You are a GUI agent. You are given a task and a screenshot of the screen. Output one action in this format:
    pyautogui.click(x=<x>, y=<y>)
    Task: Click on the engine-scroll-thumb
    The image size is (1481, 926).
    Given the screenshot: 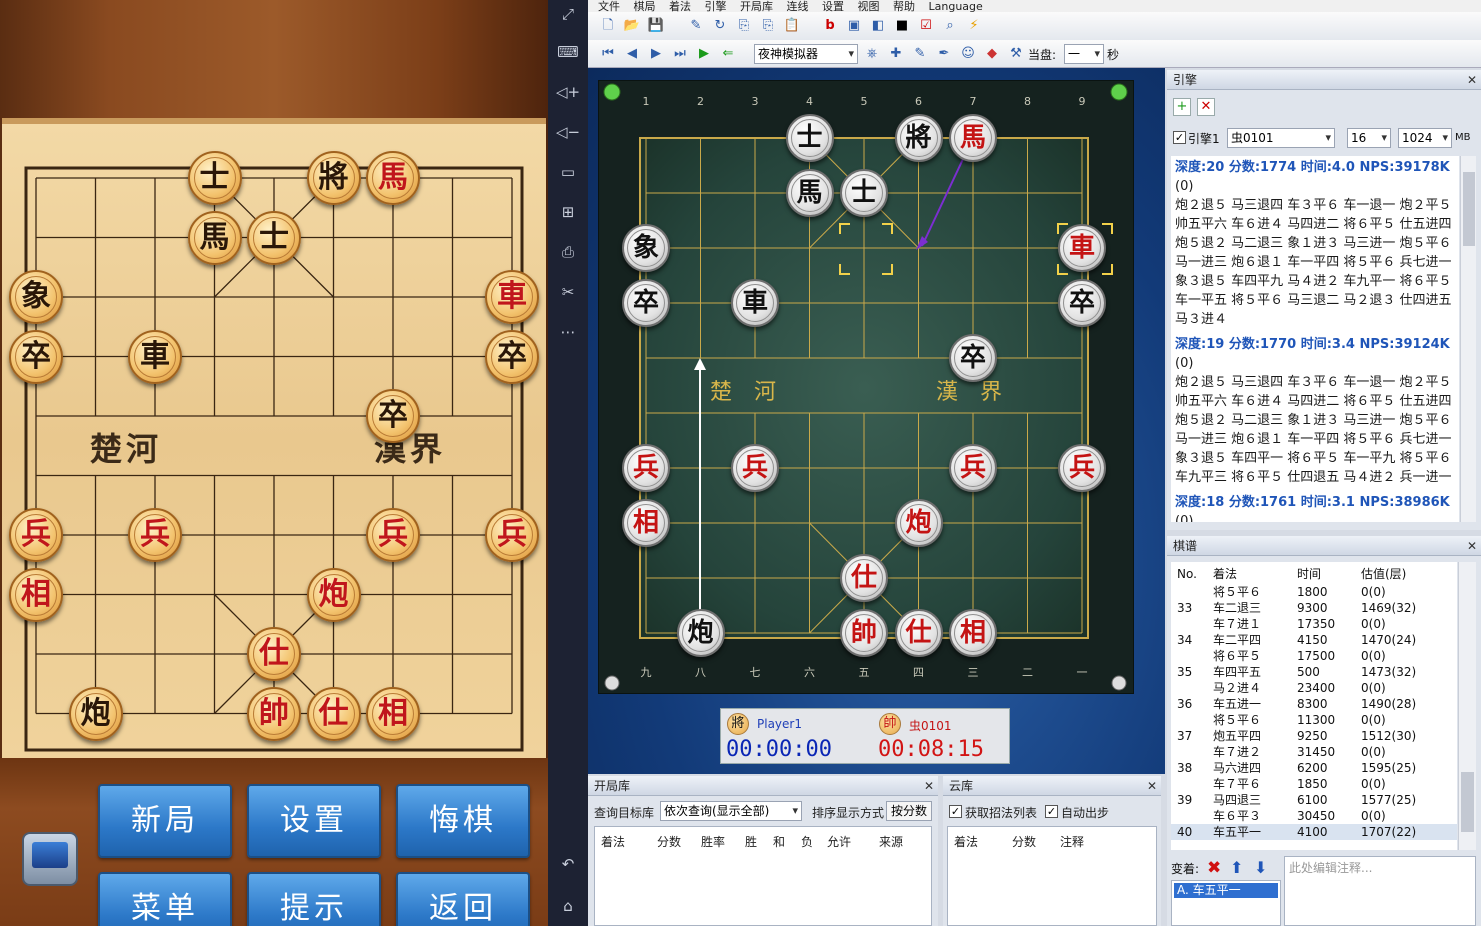 What is the action you would take?
    pyautogui.click(x=1469, y=209)
    